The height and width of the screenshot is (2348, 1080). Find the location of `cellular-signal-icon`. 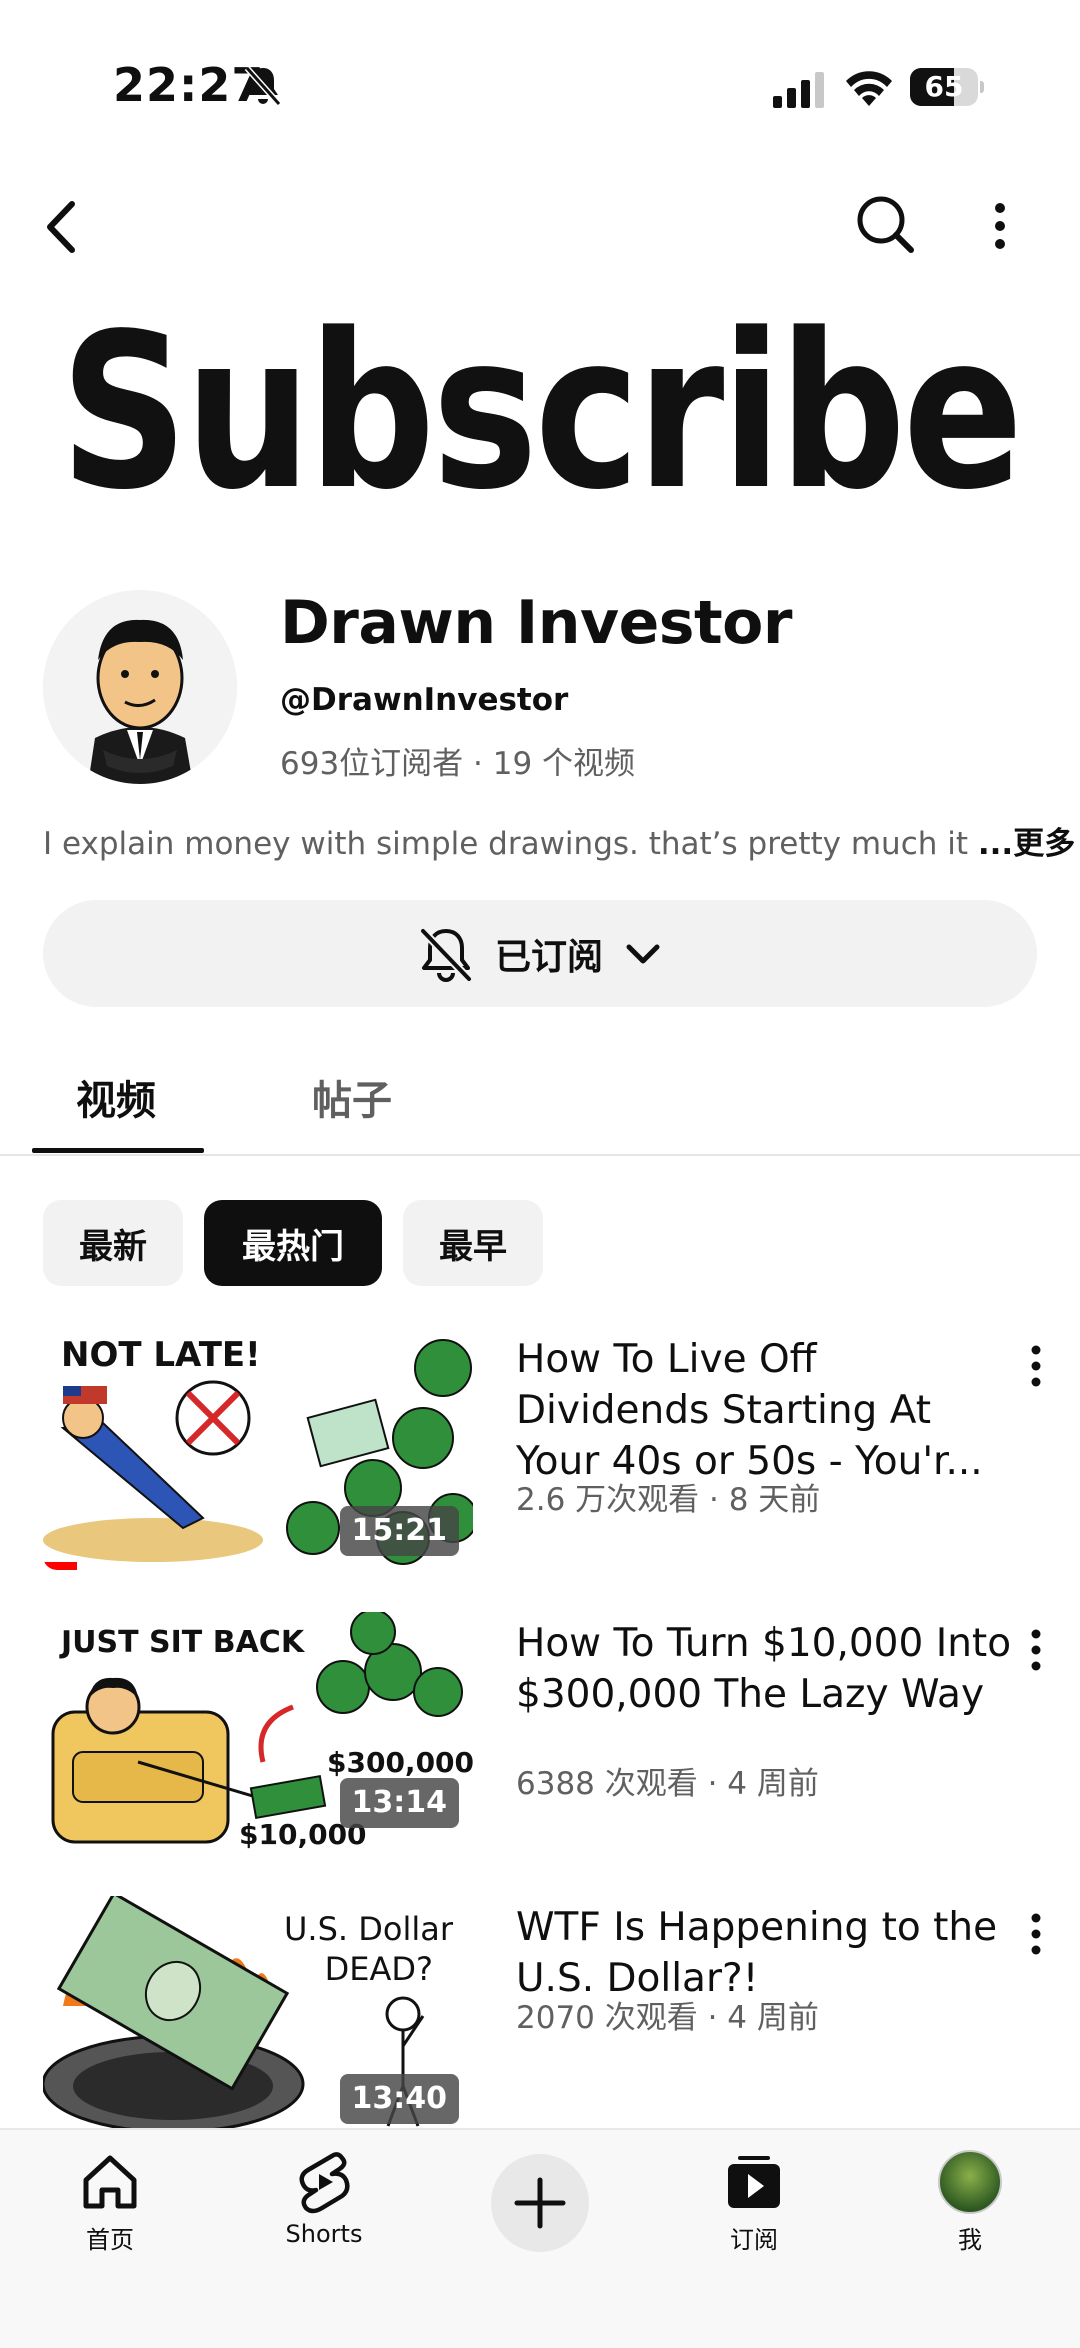

cellular-signal-icon is located at coordinates (798, 90).